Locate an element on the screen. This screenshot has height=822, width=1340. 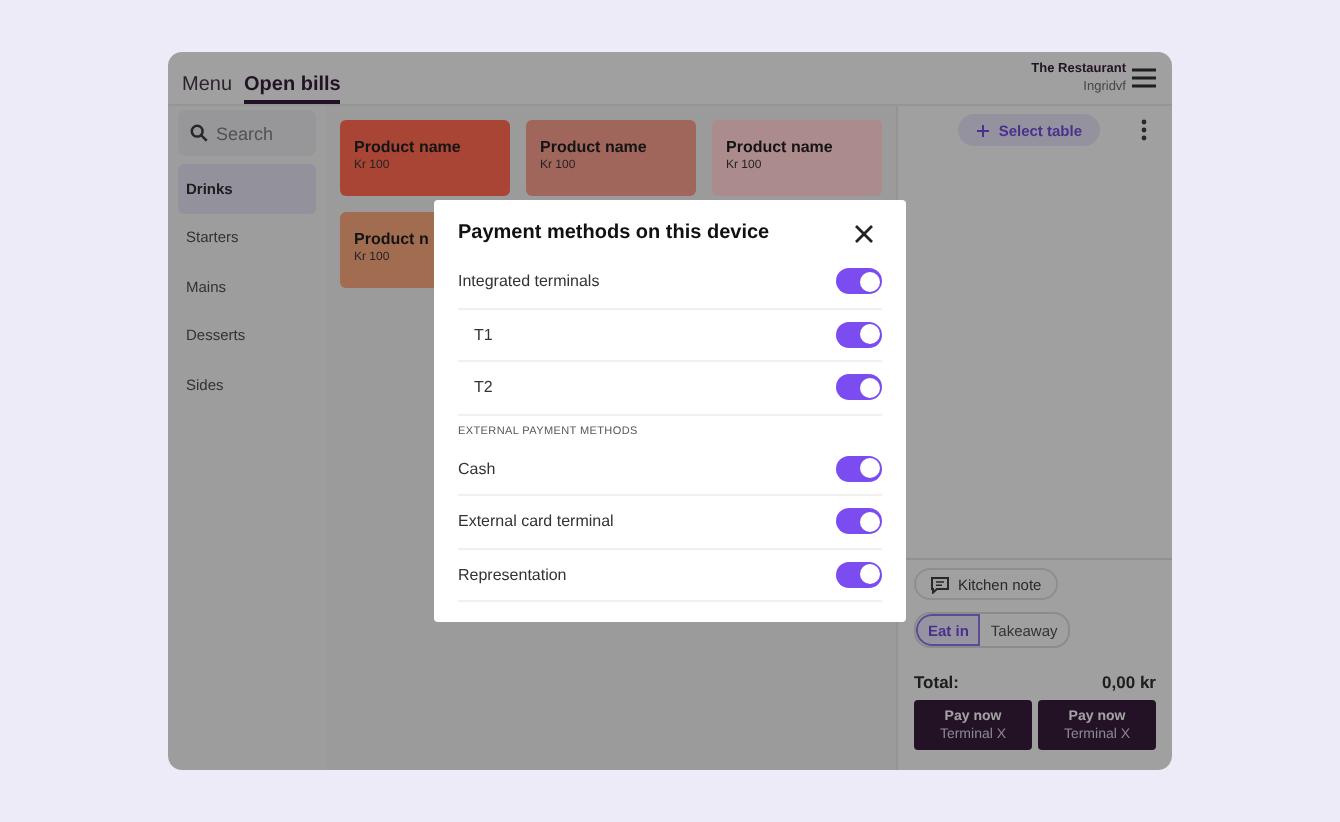
total-amount: 0,00 kr is located at coordinates (1129, 682).